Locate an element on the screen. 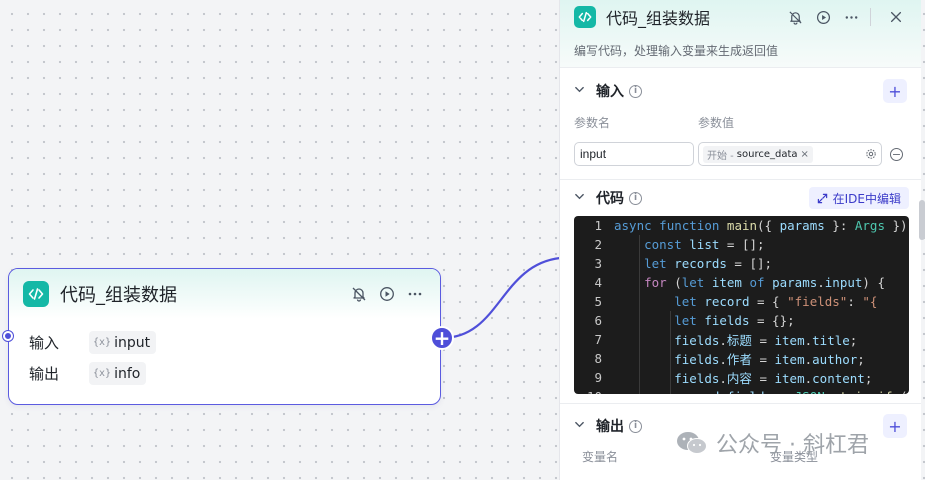 This screenshot has height=480, width=925. code-line: let record = { "fields": "{ is located at coordinates (776, 301).